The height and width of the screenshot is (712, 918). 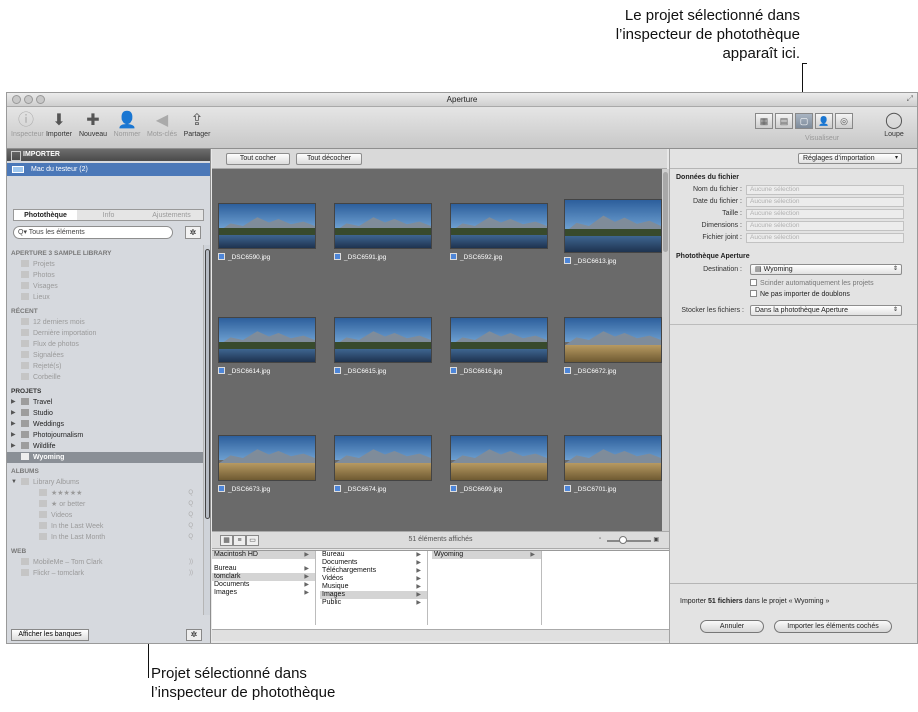 I want to click on browser-item: Musique ▶, so click(x=373, y=587).